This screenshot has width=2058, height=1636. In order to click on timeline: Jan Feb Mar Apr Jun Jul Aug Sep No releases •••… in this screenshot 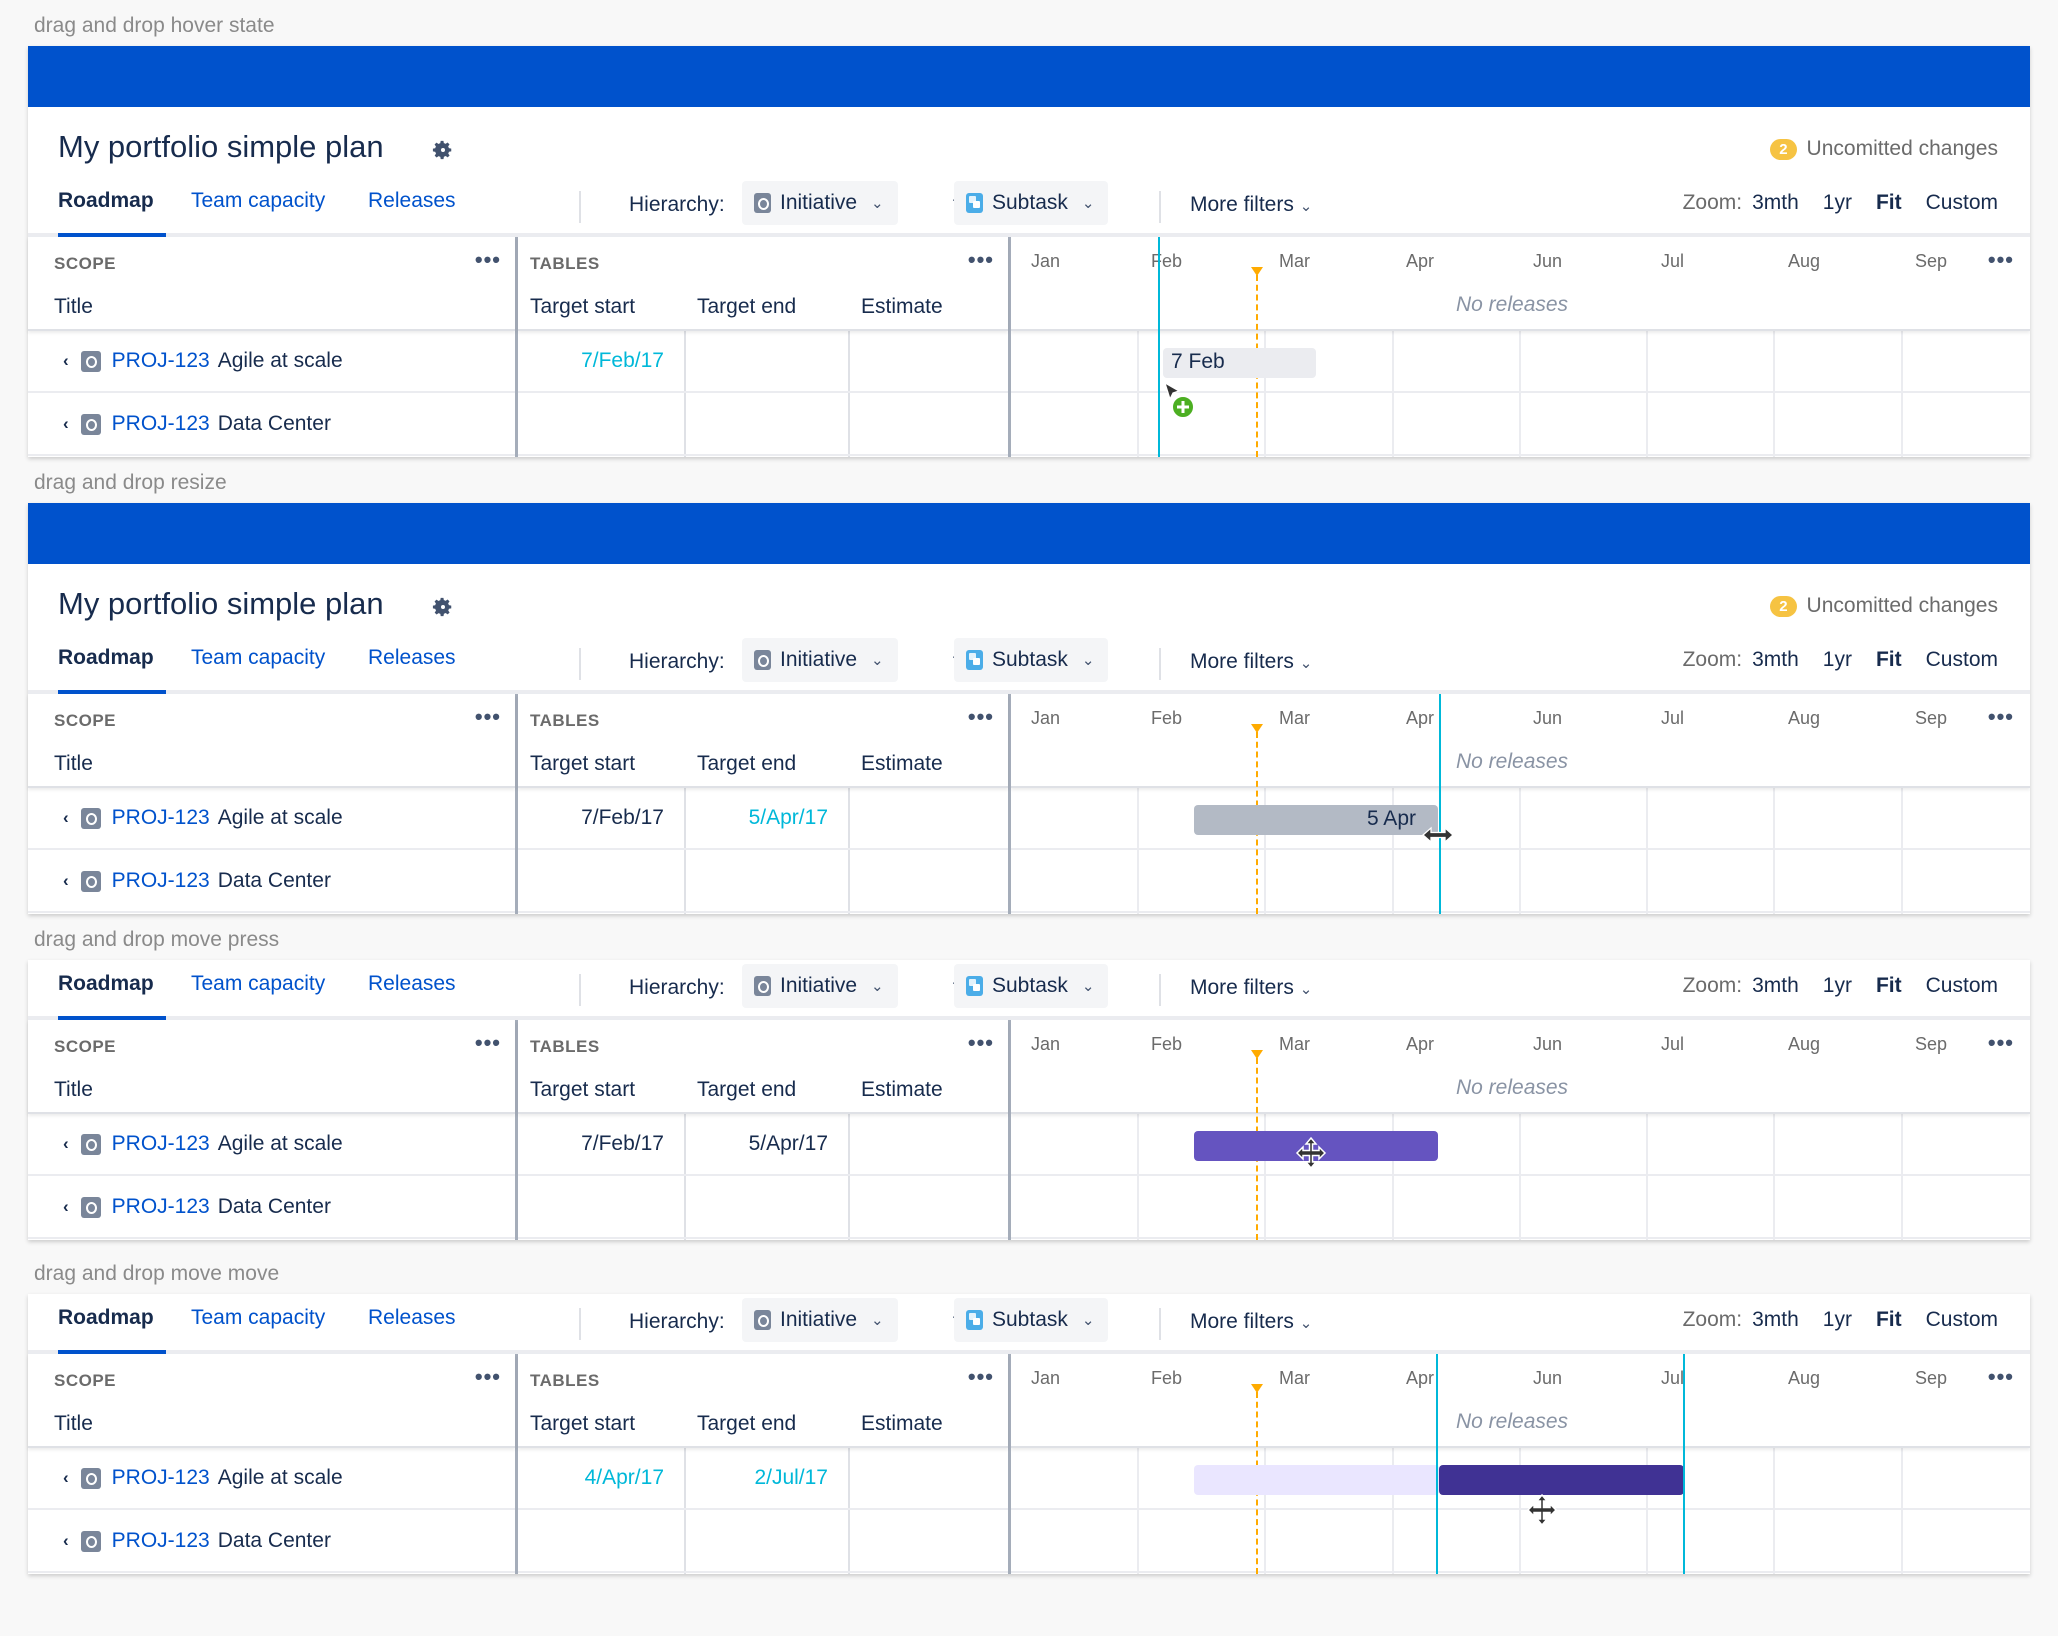, I will do `click(1520, 804)`.